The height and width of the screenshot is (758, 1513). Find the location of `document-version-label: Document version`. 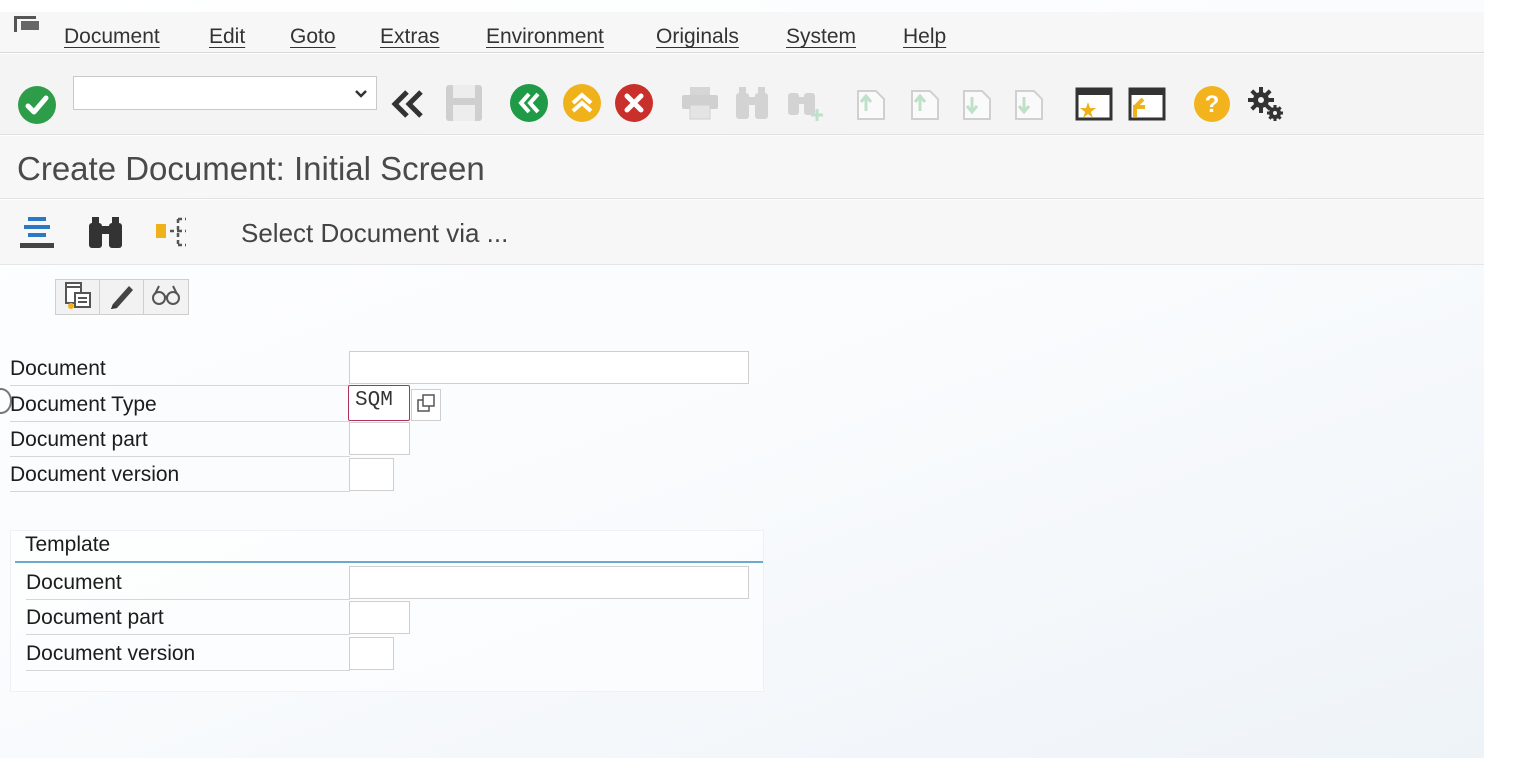

document-version-label: Document version is located at coordinates (180, 474).